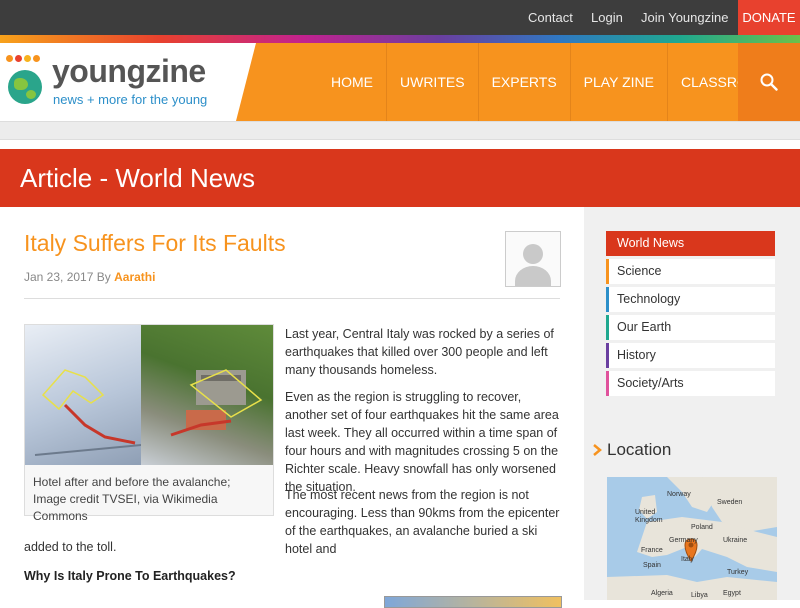  I want to click on paragraph-3-continued: added to the toll., so click(70, 547).